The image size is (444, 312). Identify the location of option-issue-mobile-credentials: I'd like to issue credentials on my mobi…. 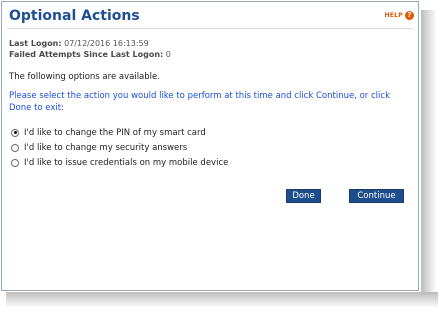
(119, 162).